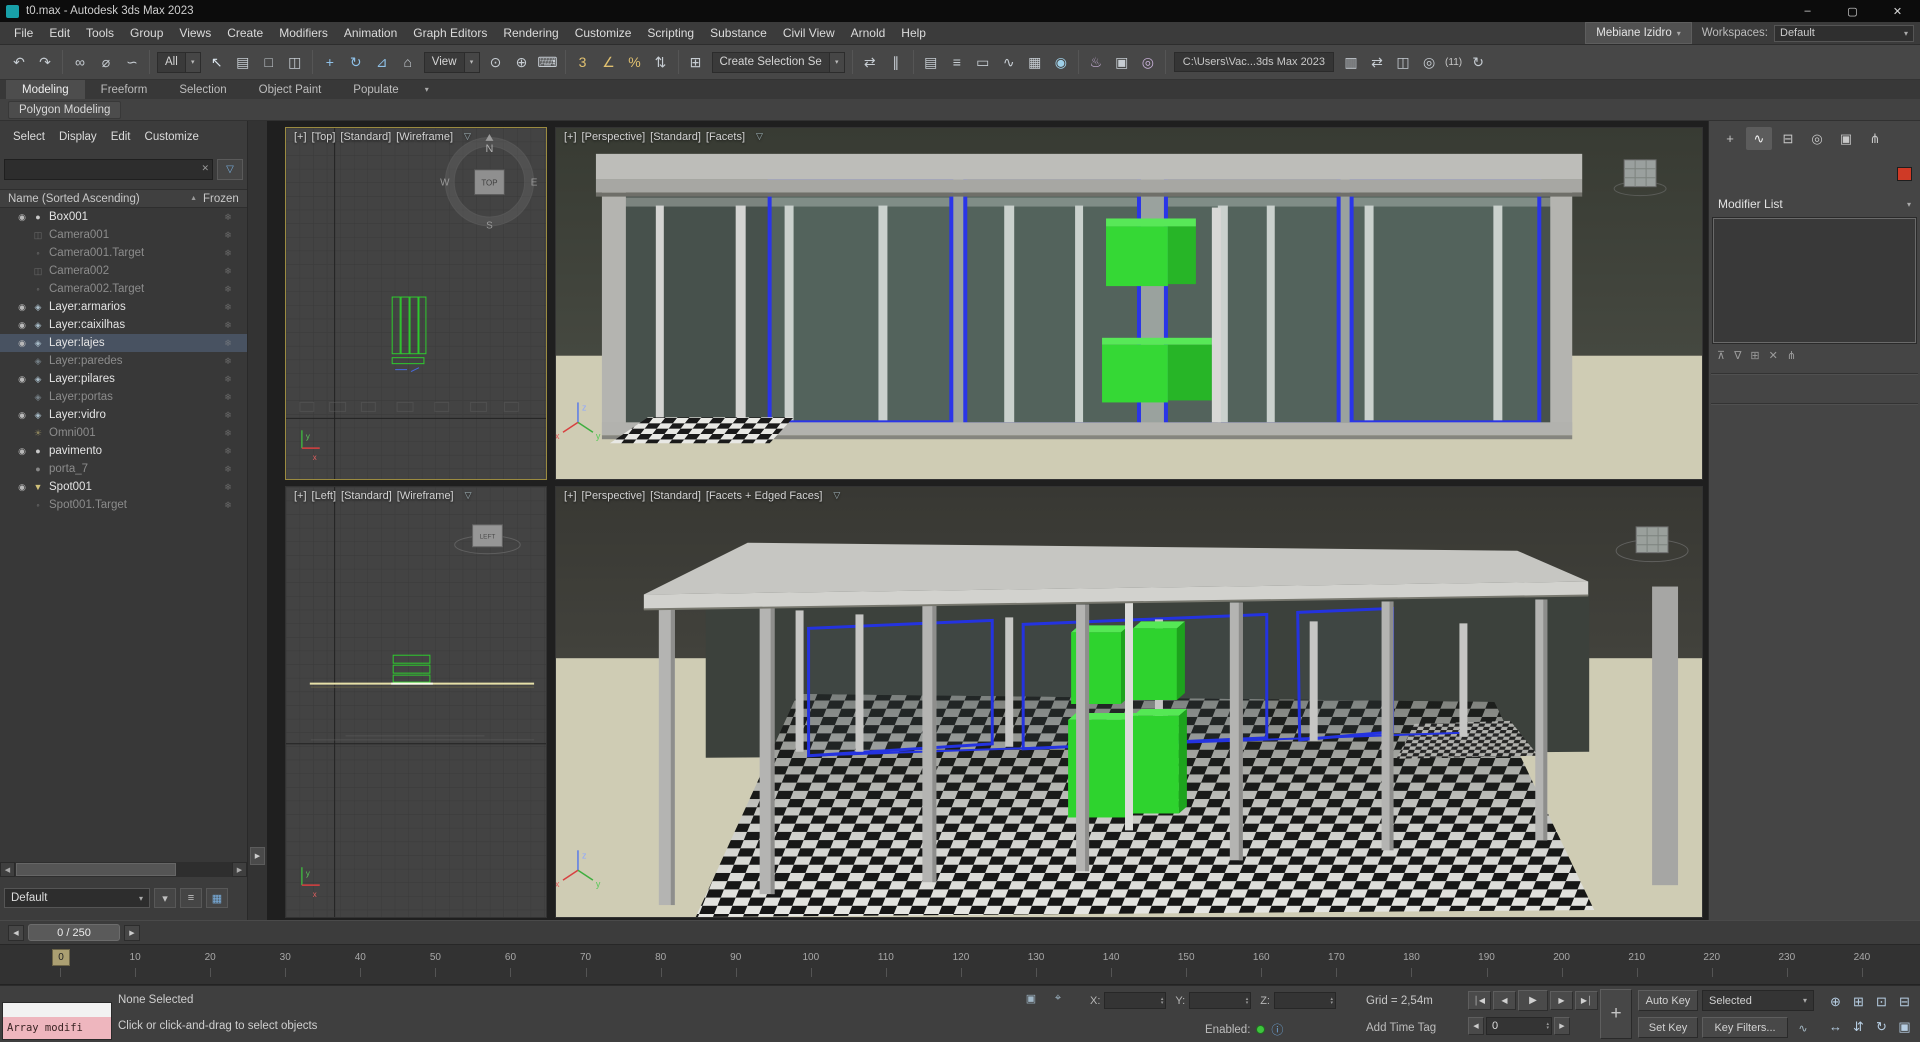 This screenshot has height=1042, width=1920. Describe the element at coordinates (1377, 62) in the screenshot. I see `workspace-switch-icon: ⇄` at that location.